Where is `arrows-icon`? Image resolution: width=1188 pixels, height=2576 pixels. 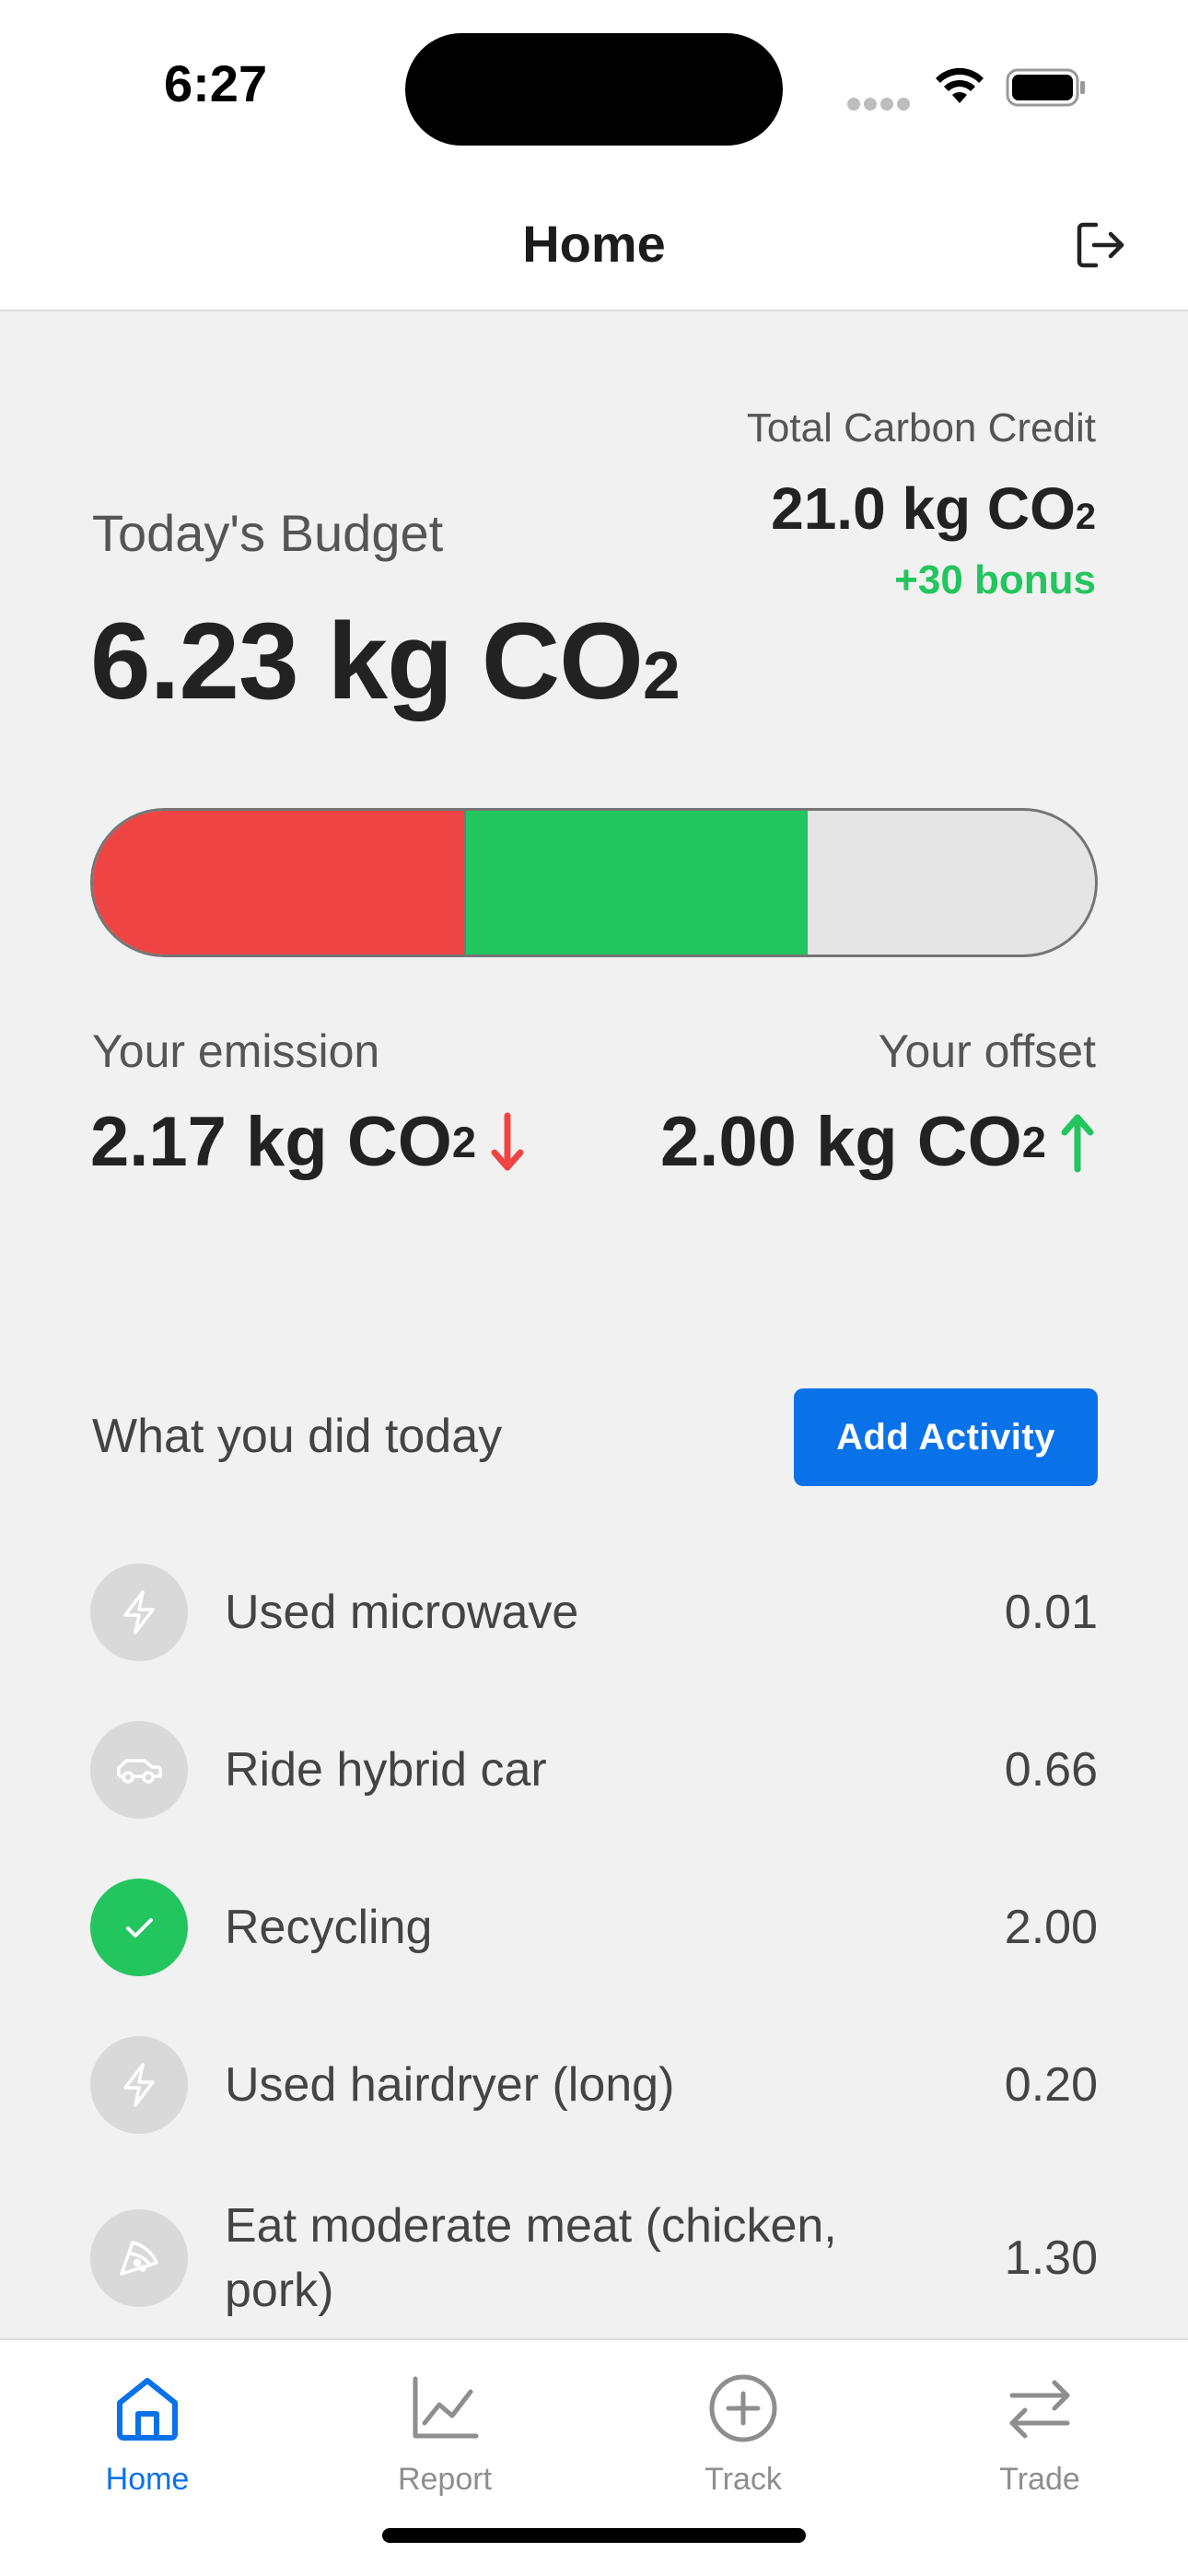 arrows-icon is located at coordinates (1039, 2409).